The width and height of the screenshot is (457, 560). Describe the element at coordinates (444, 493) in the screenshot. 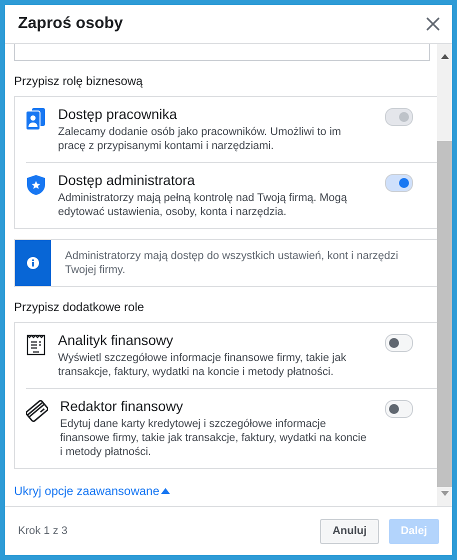

I see `scroll-down-icon` at that location.